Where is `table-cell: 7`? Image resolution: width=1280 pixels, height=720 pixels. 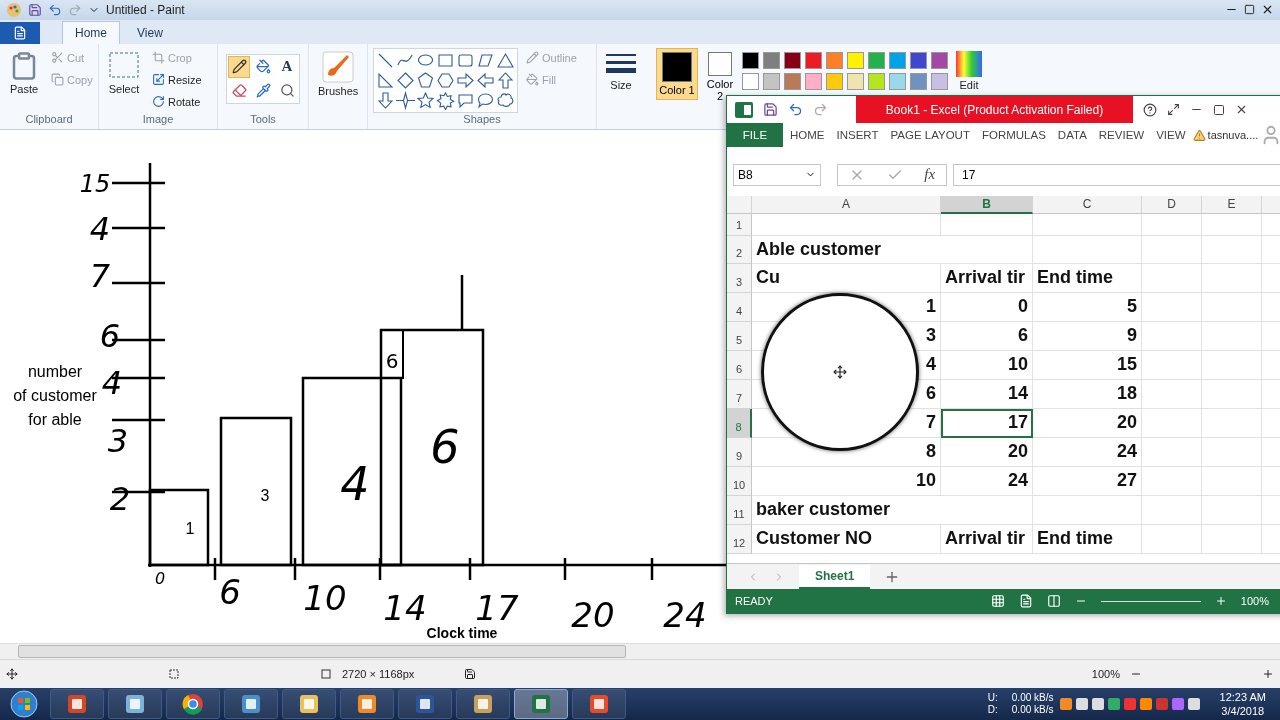 table-cell: 7 is located at coordinates (931, 423).